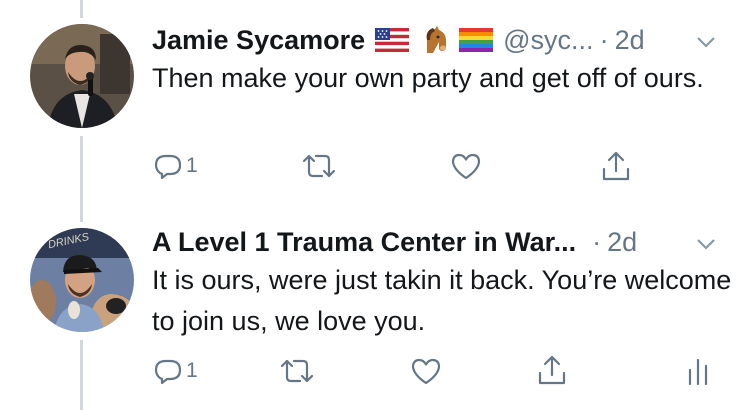 The image size is (750, 410). Describe the element at coordinates (81, 179) in the screenshot. I see `thread-line-middle` at that location.